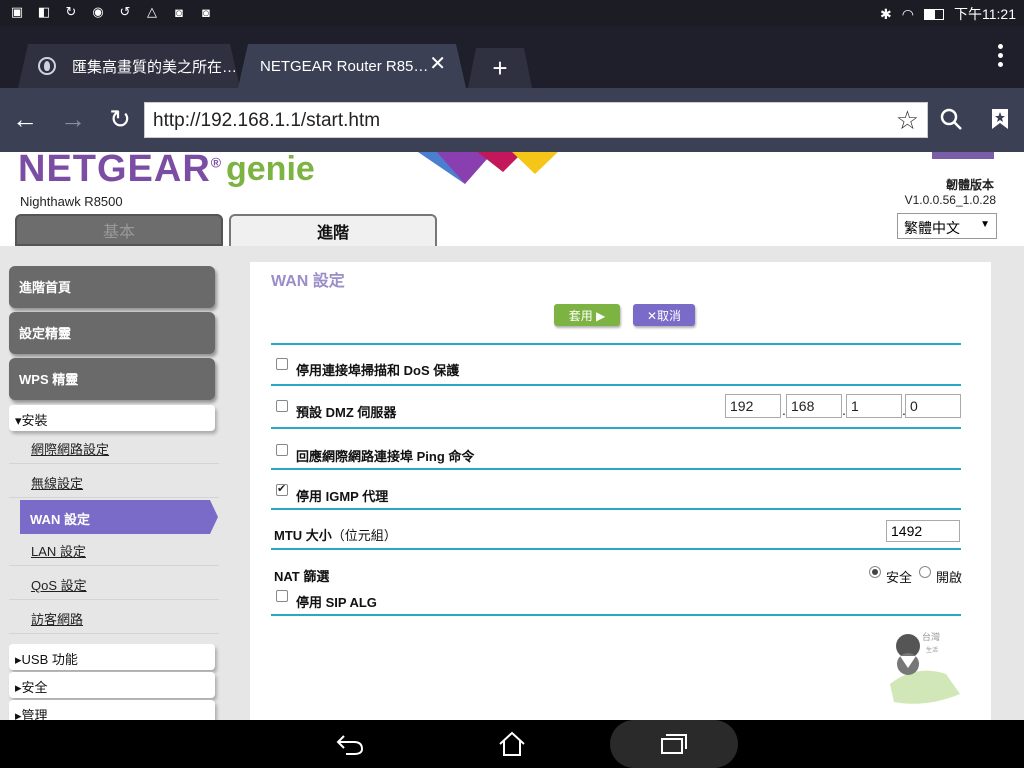 The image size is (1024, 768). Describe the element at coordinates (114, 447) in the screenshot. I see `sidebar-item-internet: 網際網路設定` at that location.